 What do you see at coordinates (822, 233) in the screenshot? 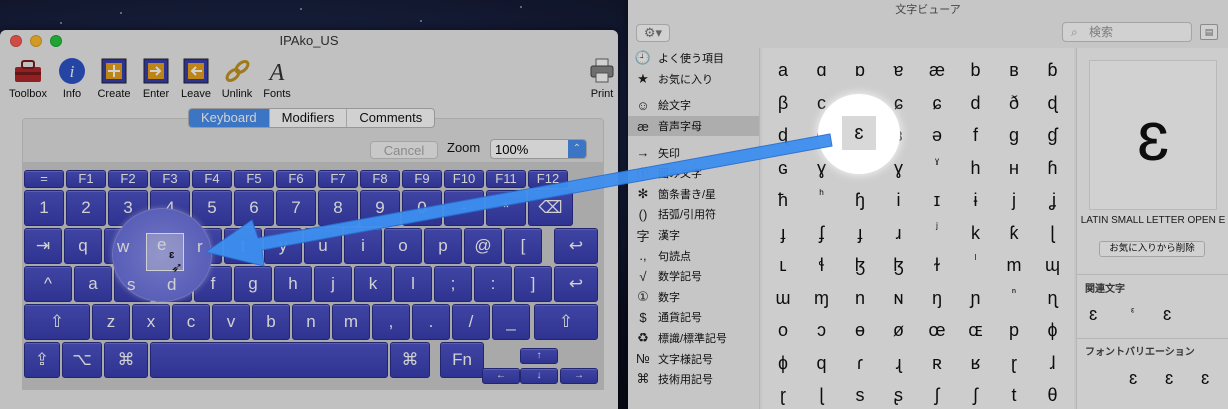
I see `character-cell: ʄ` at bounding box center [822, 233].